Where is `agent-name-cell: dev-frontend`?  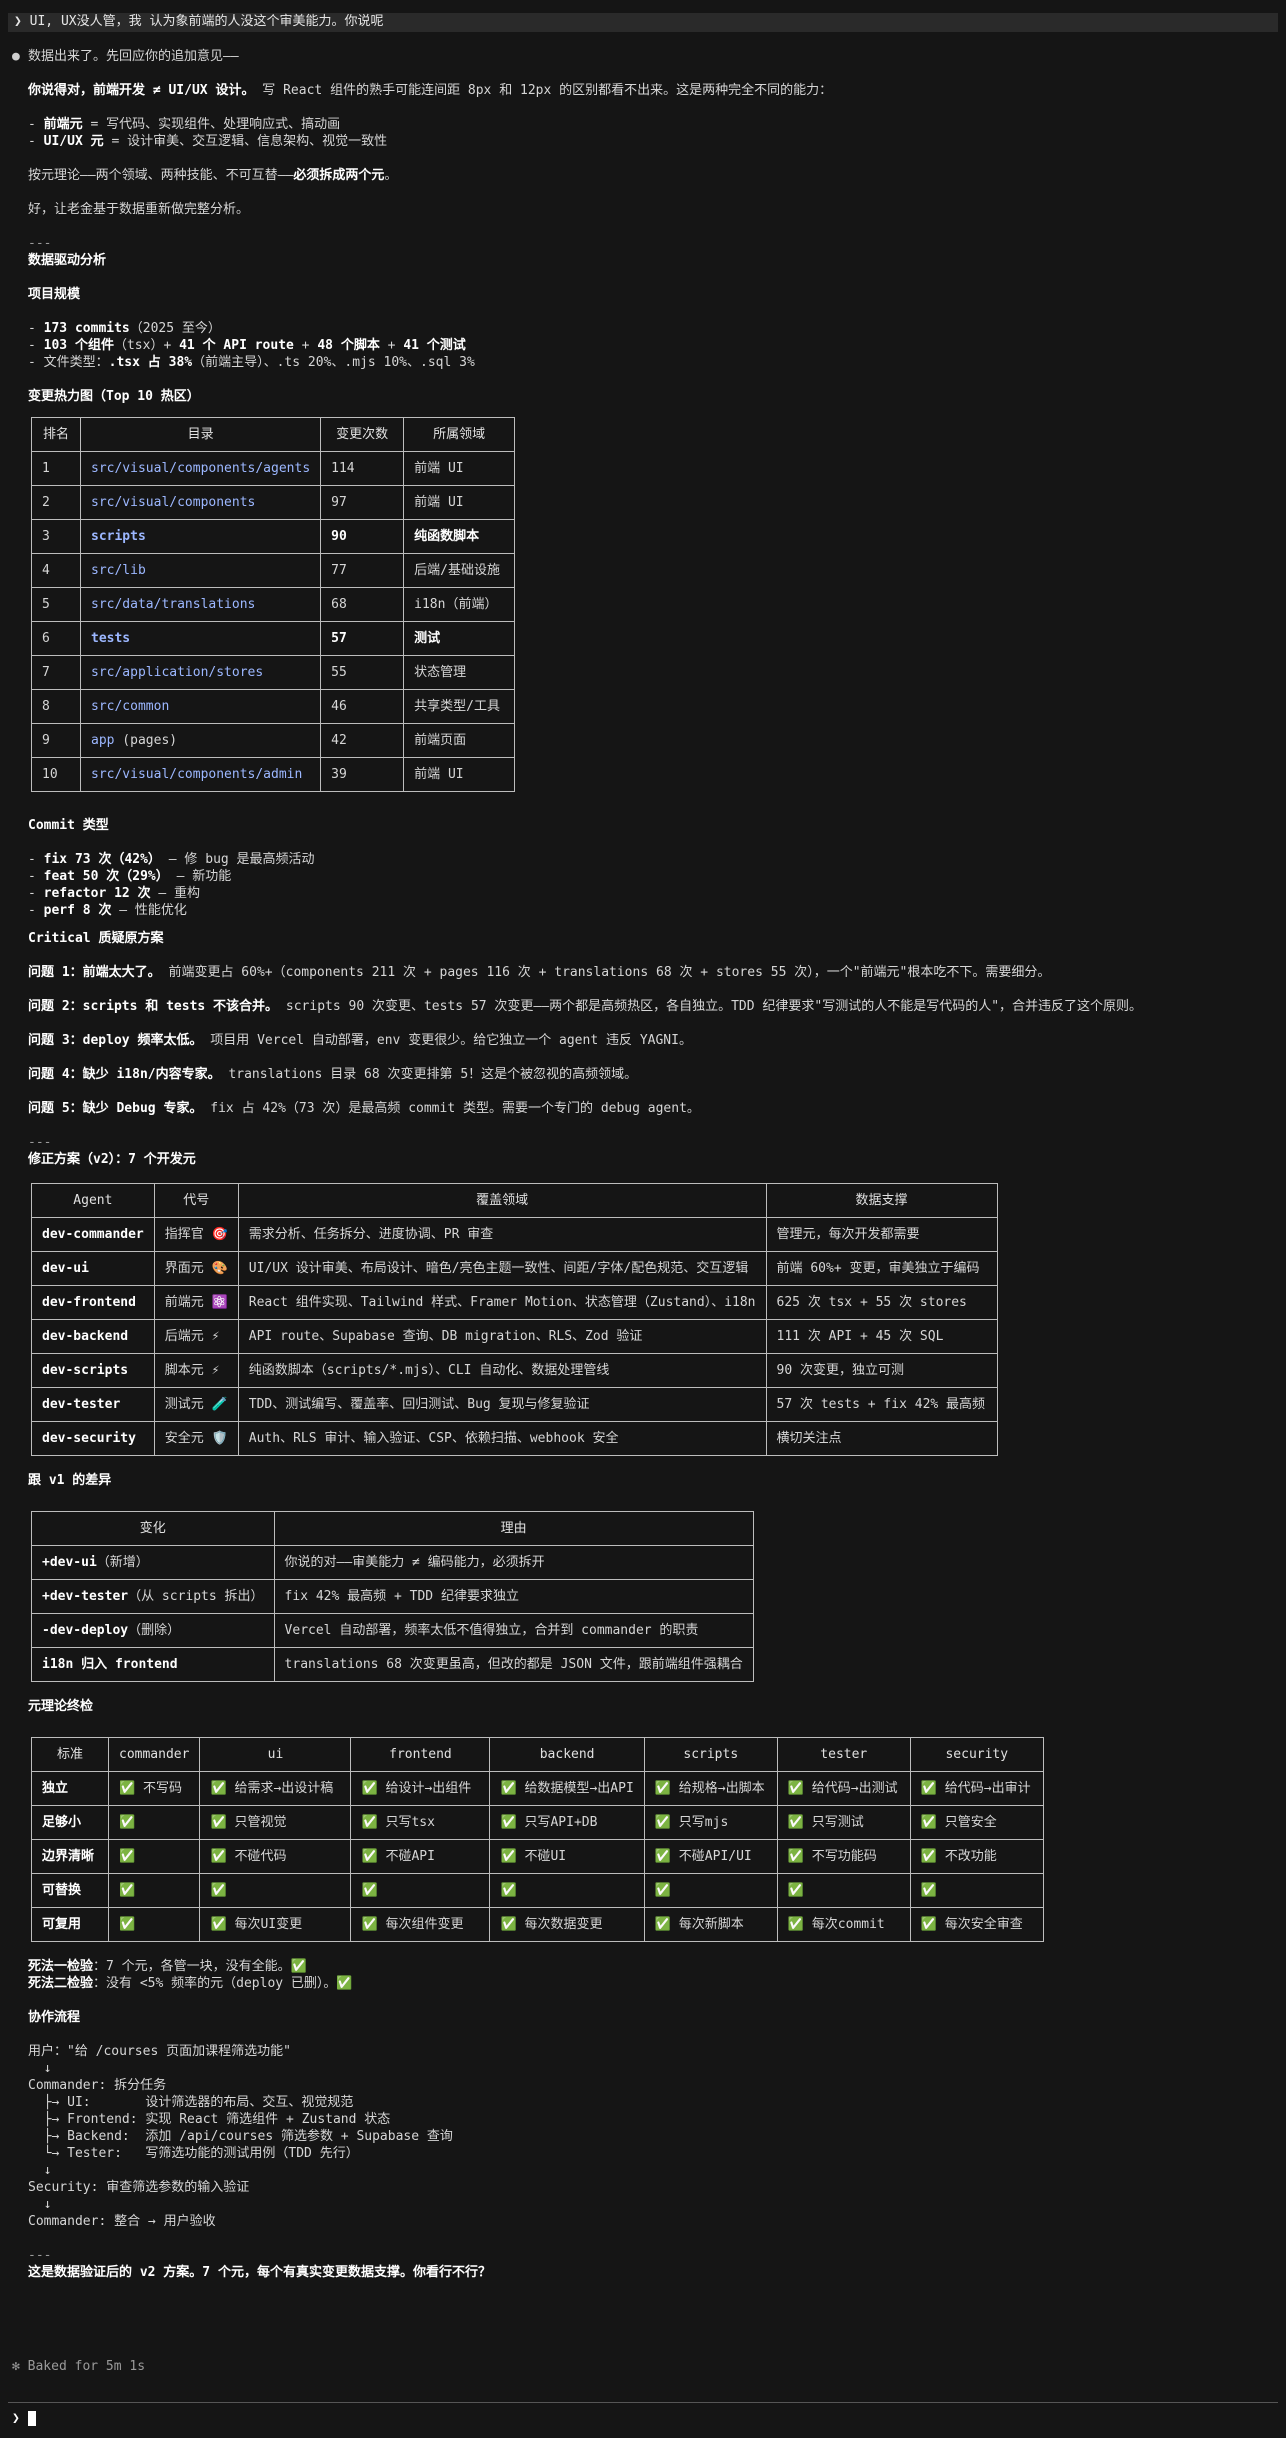
agent-name-cell: dev-frontend is located at coordinates (93, 1302).